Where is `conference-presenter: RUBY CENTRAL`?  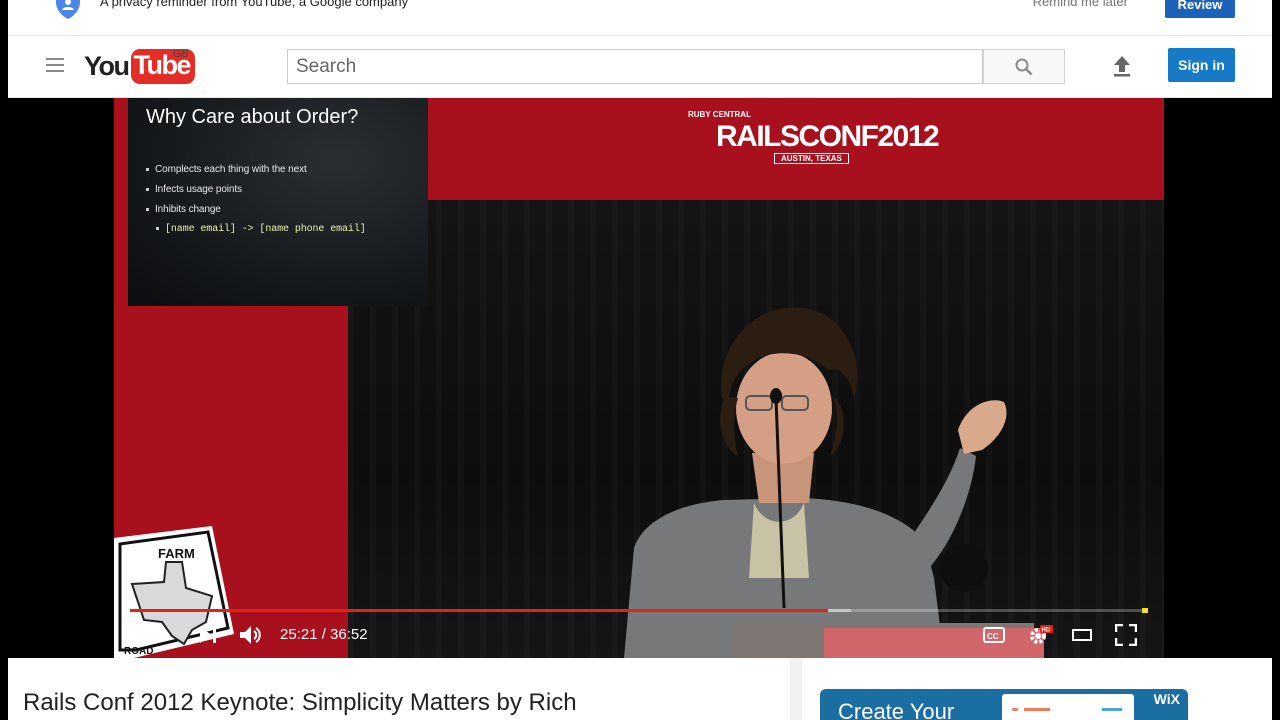
conference-presenter: RUBY CENTRAL is located at coordinates (719, 114).